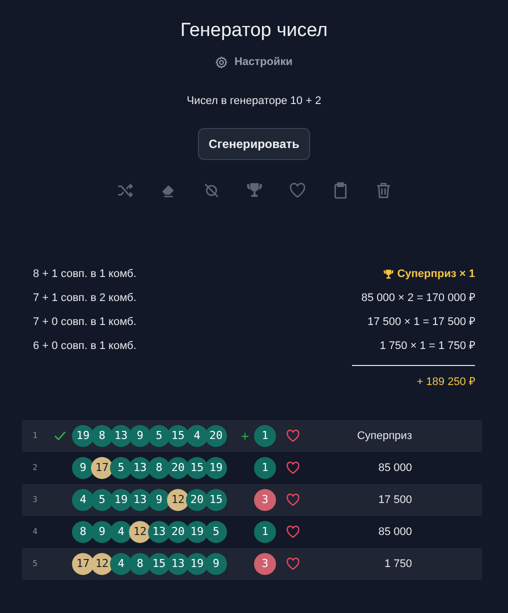 This screenshot has height=613, width=508. Describe the element at coordinates (421, 322) in the screenshot. I see `prize-calculation: 17 500 × 1 = 17 500 ₽` at that location.